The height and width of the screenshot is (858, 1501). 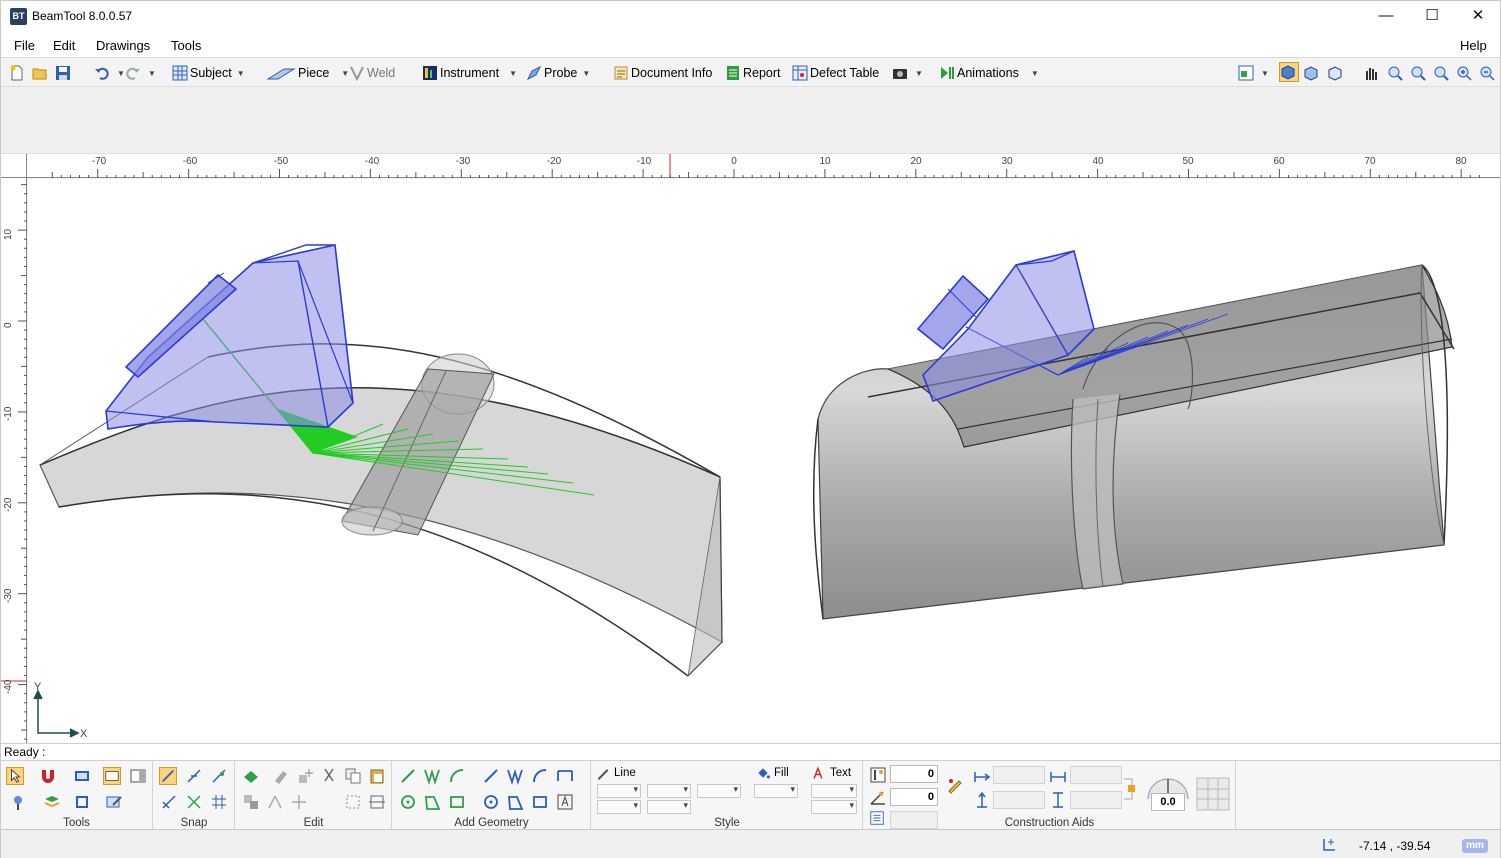 I want to click on vertical-ruler: 10 0 -10 -20 -30 -40, so click(x=14, y=460).